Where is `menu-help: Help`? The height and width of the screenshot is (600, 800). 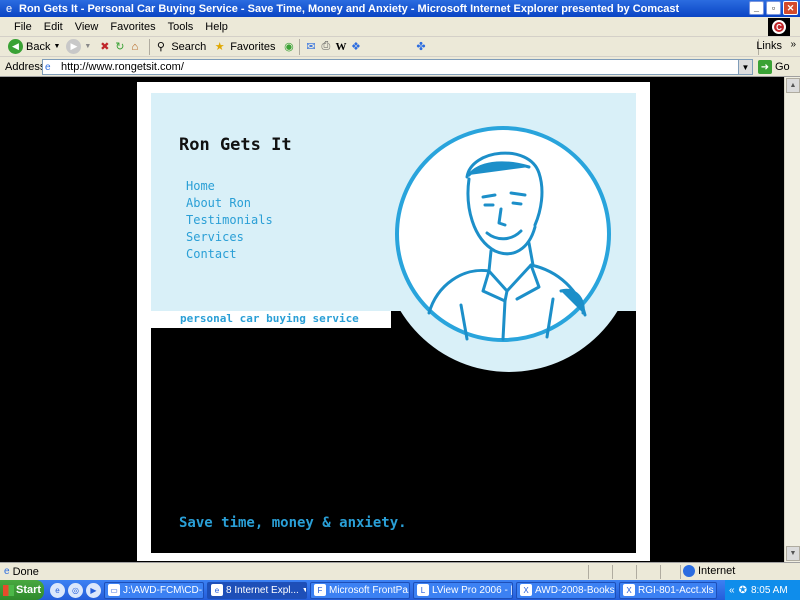
menu-help: Help is located at coordinates (216, 27).